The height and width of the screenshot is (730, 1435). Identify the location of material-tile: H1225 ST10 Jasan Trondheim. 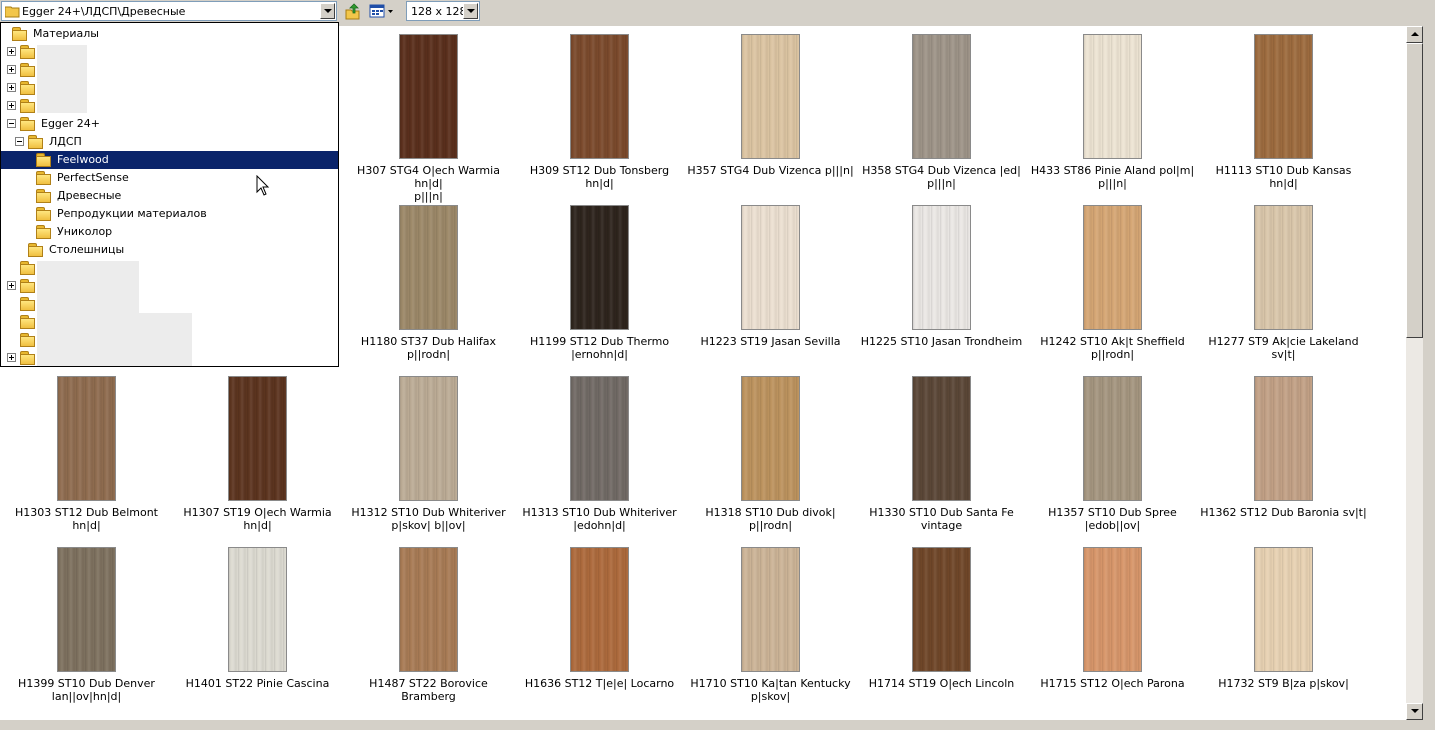
(941, 282).